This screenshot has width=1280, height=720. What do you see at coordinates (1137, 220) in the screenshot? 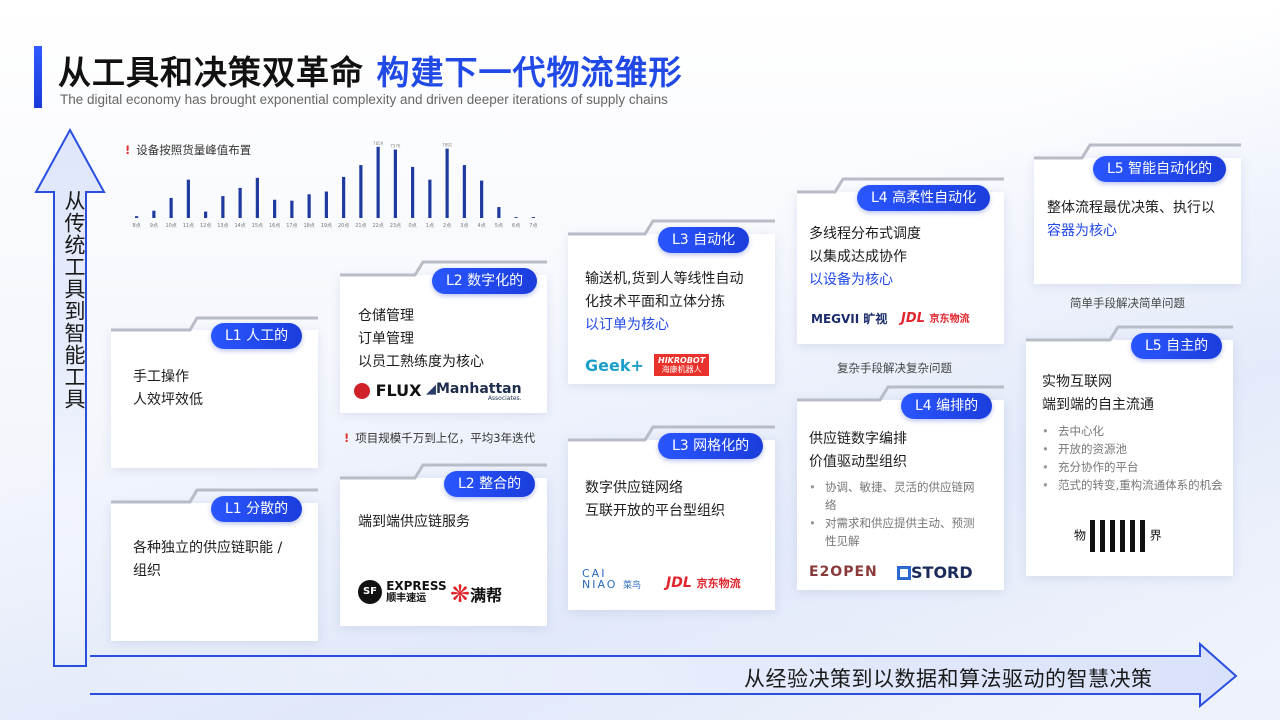
I see `card-l5-intelligent: L5 智能自动化的 整体流程最优决策、执行以 容器为核心` at bounding box center [1137, 220].